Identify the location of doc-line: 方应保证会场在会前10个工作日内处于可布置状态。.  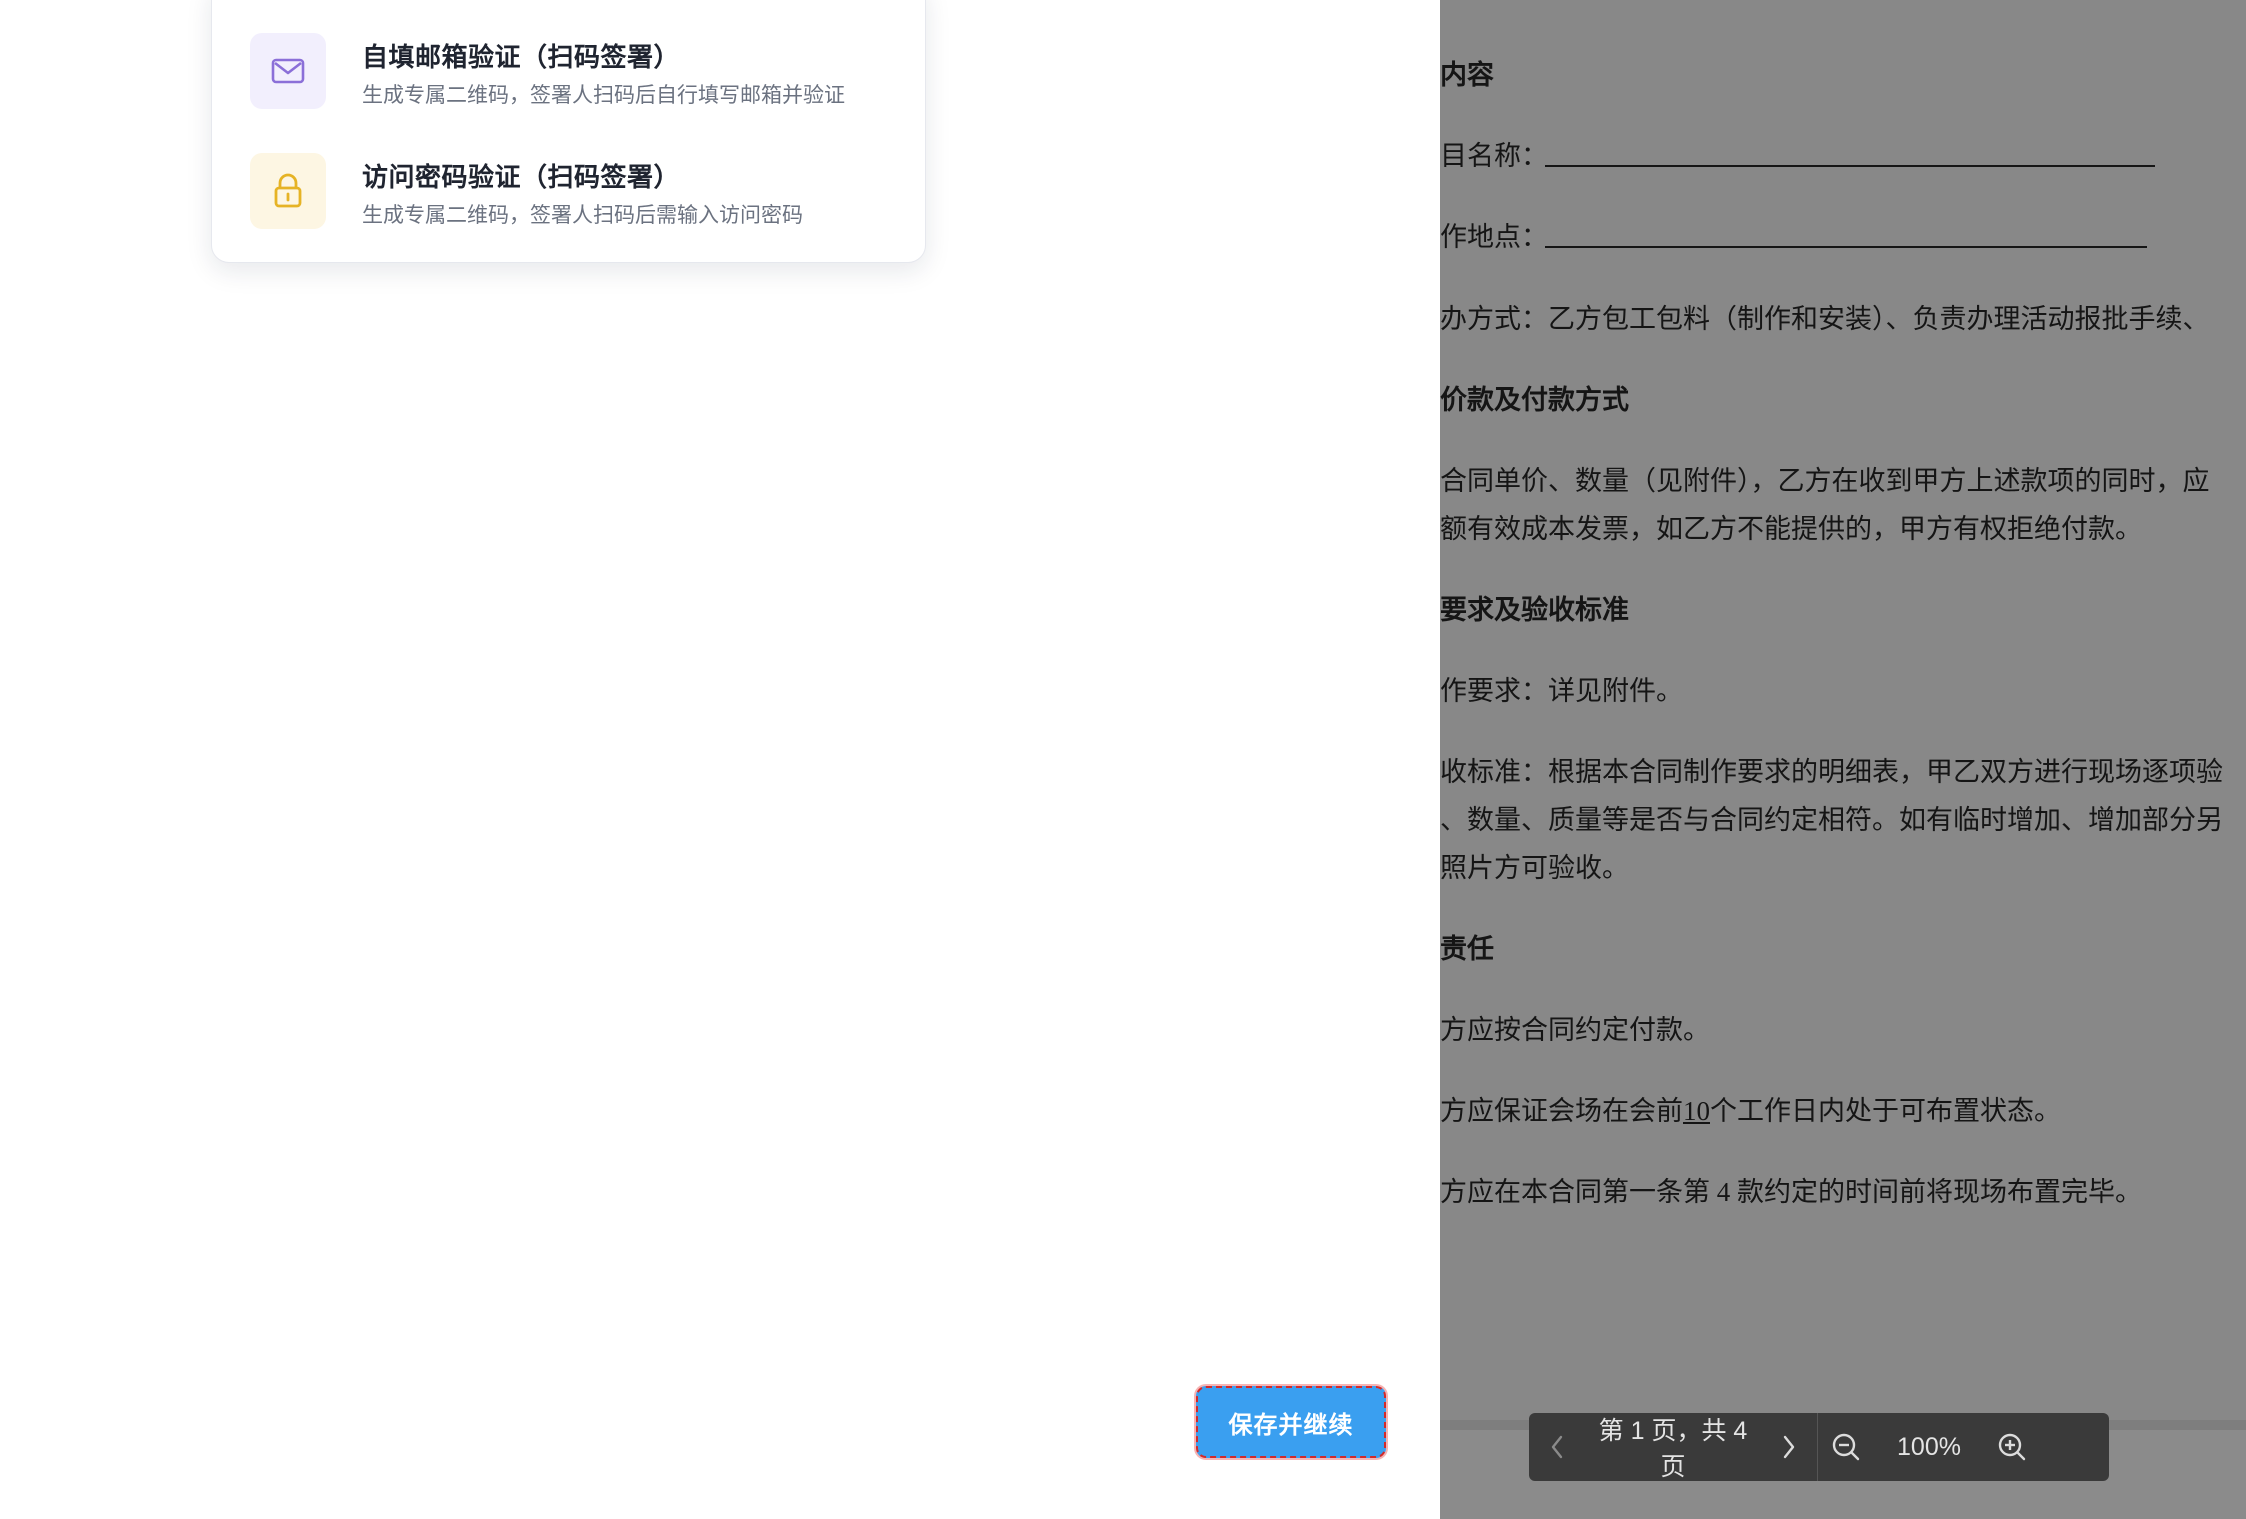
(1750, 1108).